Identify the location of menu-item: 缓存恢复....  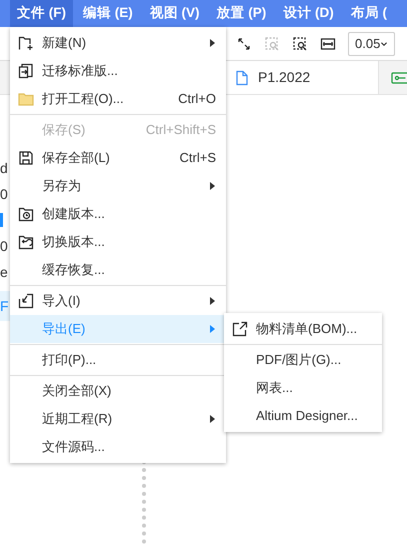
(118, 270).